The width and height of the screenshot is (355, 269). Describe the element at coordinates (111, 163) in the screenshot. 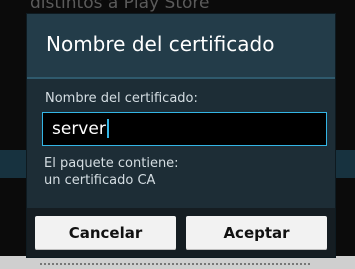

I see `package-info-line1: El paquete contiene:` at that location.